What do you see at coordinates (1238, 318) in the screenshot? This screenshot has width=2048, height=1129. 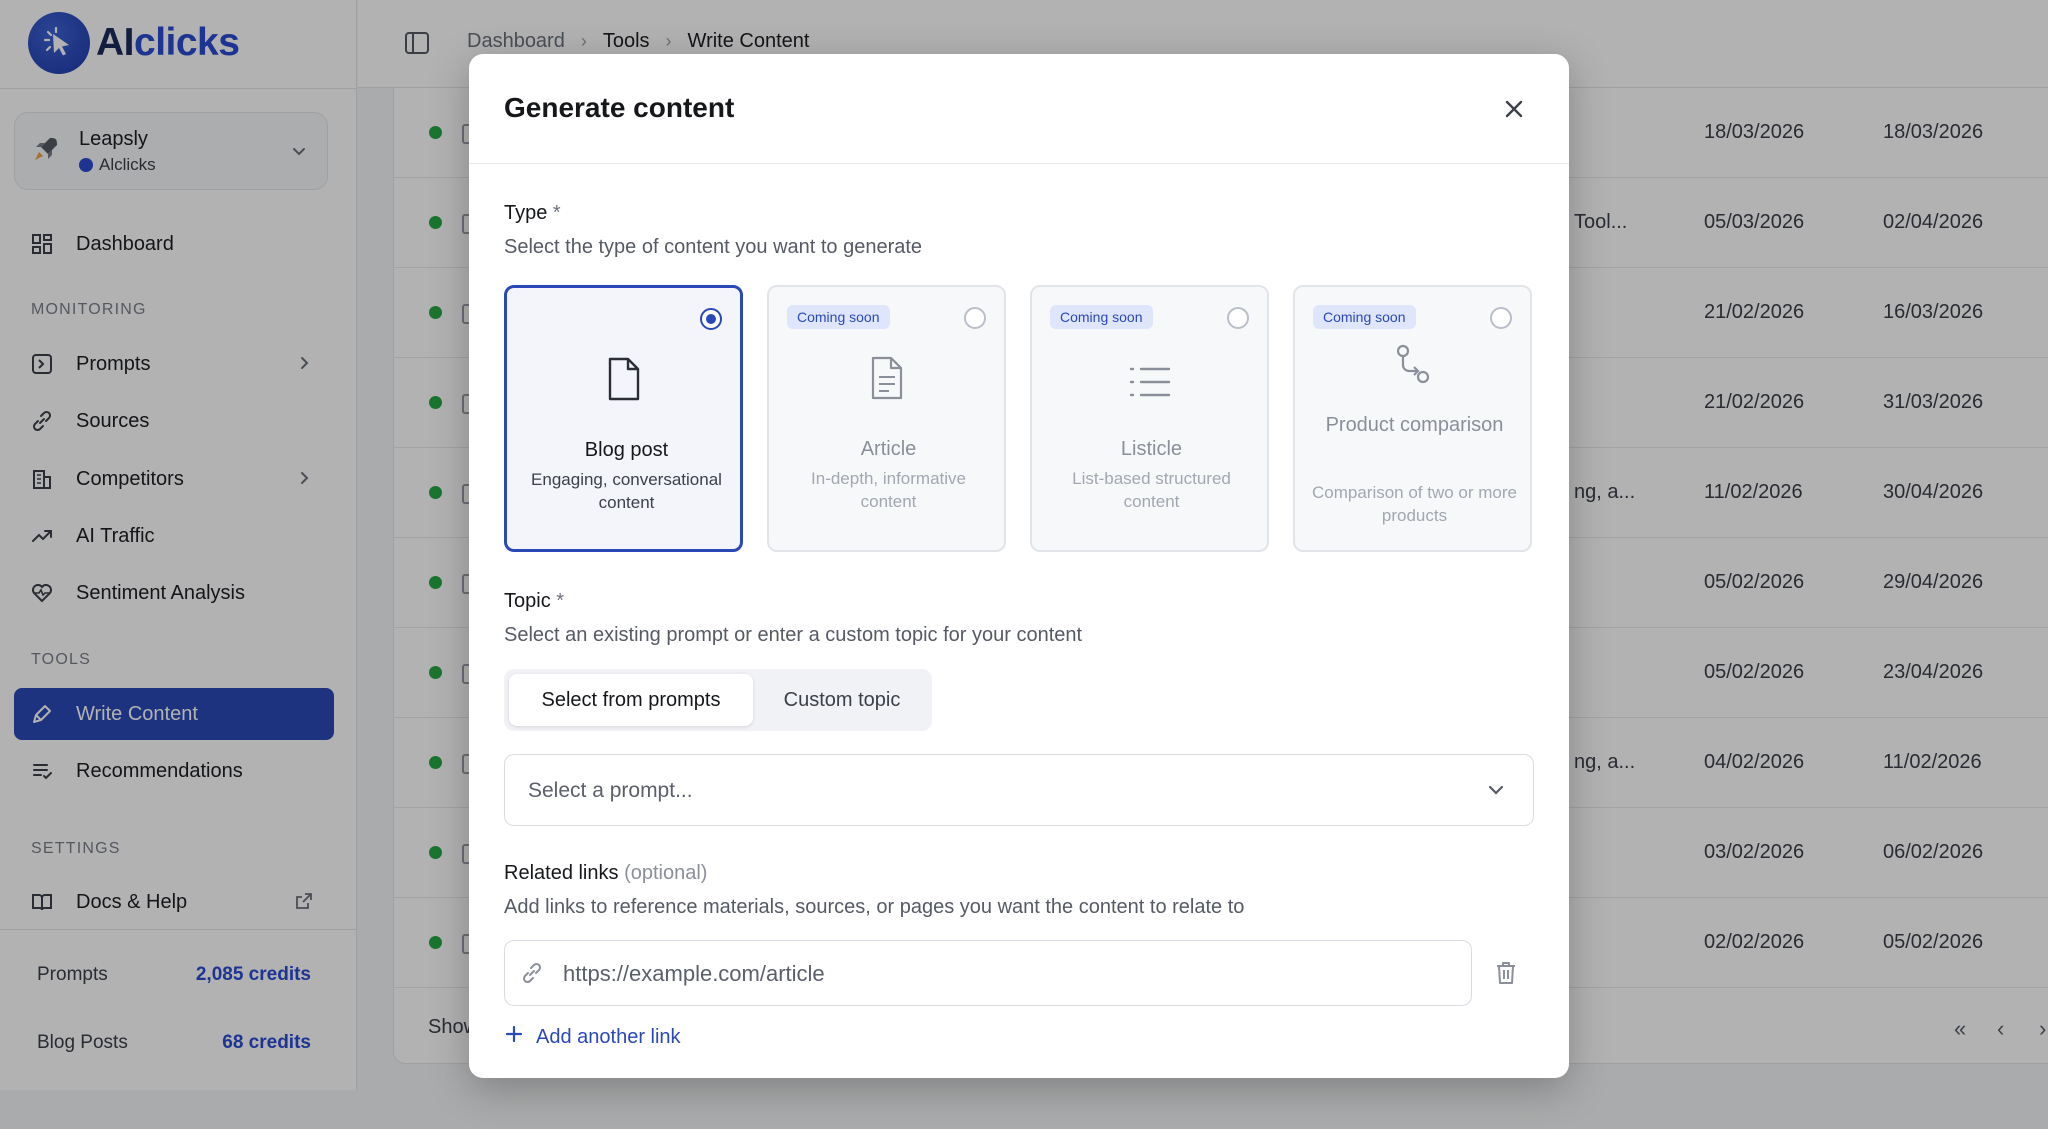 I see `radio-listicle` at bounding box center [1238, 318].